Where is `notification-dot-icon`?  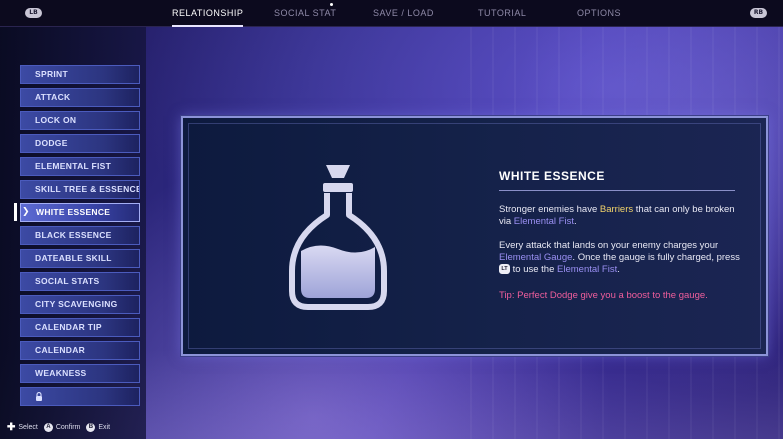 notification-dot-icon is located at coordinates (331, 4).